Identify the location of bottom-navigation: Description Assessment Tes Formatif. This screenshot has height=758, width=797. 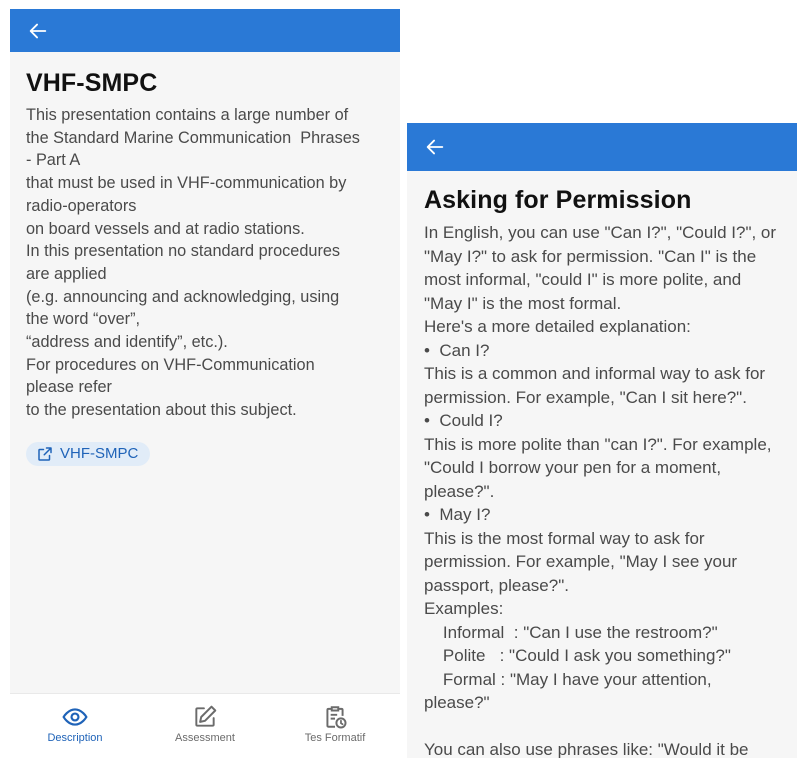
(205, 725).